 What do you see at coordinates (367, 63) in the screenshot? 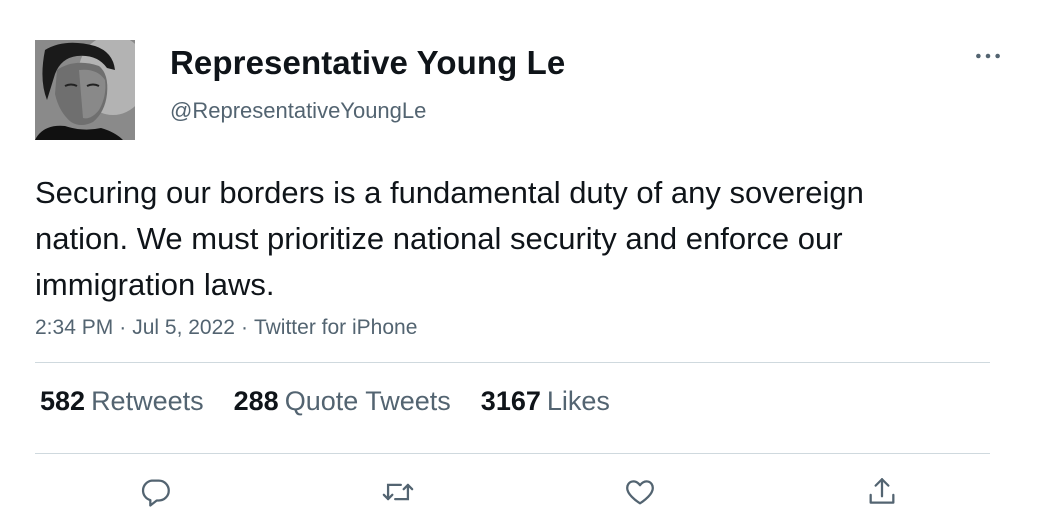
I see `display-name: Representative Young Le` at bounding box center [367, 63].